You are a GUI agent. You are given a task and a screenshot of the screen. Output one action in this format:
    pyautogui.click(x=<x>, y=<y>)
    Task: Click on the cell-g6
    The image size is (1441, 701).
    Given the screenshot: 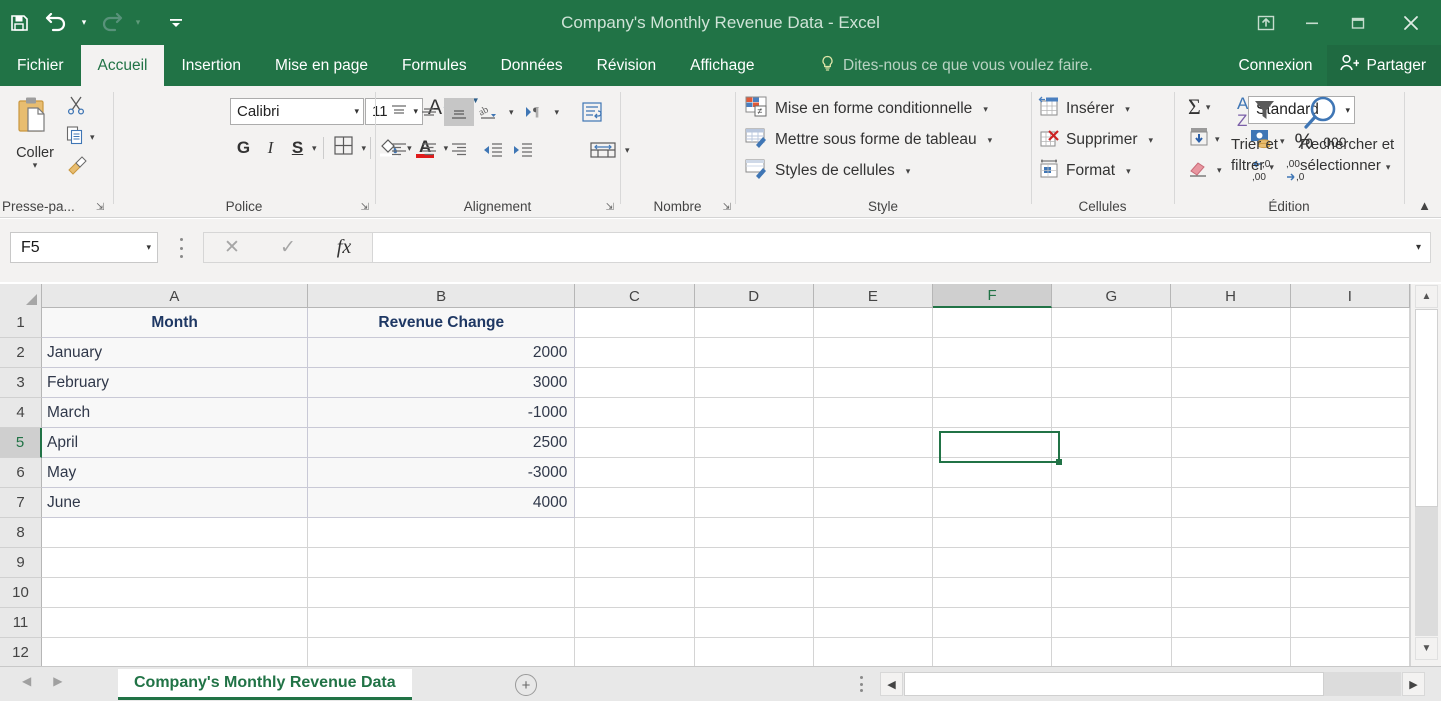 What is the action you would take?
    pyautogui.click(x=1112, y=473)
    